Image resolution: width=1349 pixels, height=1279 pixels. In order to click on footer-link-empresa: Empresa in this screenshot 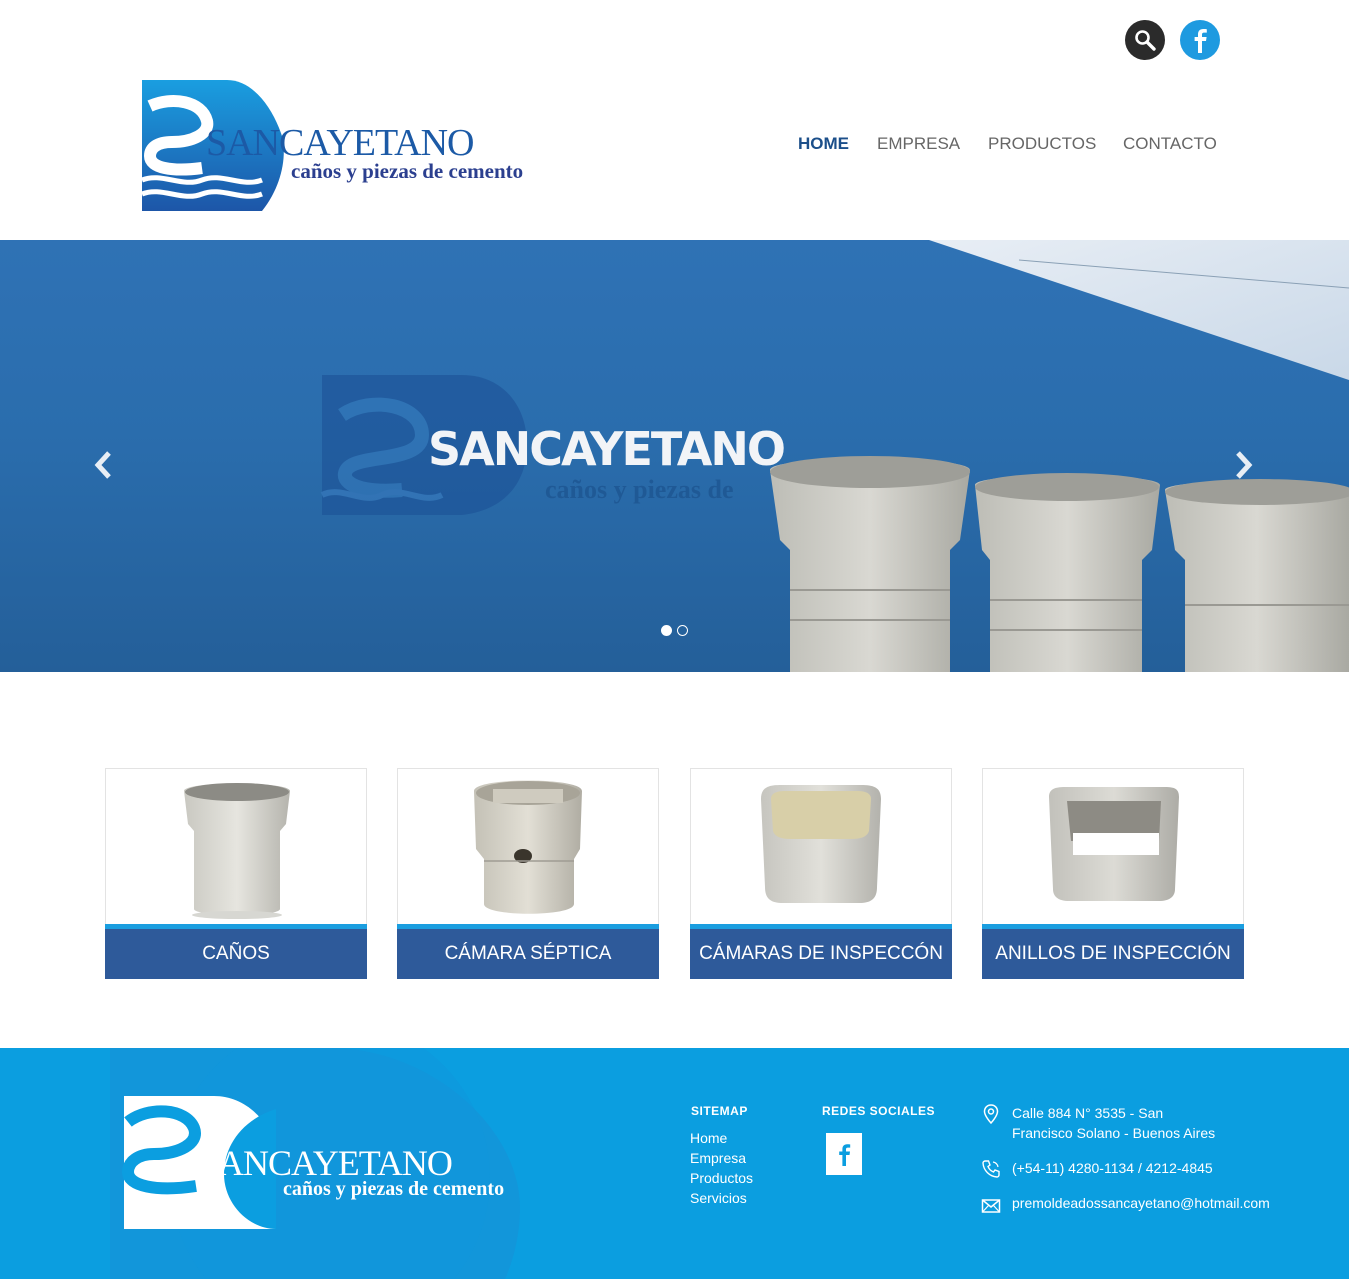, I will do `click(718, 1158)`.